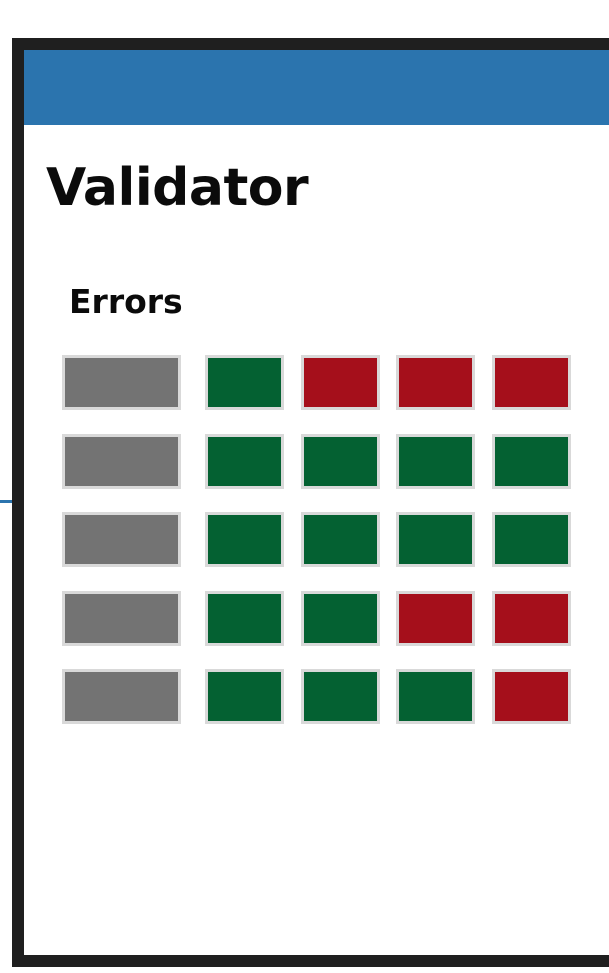  What do you see at coordinates (126, 301) in the screenshot?
I see `errors-section-label: Errors` at bounding box center [126, 301].